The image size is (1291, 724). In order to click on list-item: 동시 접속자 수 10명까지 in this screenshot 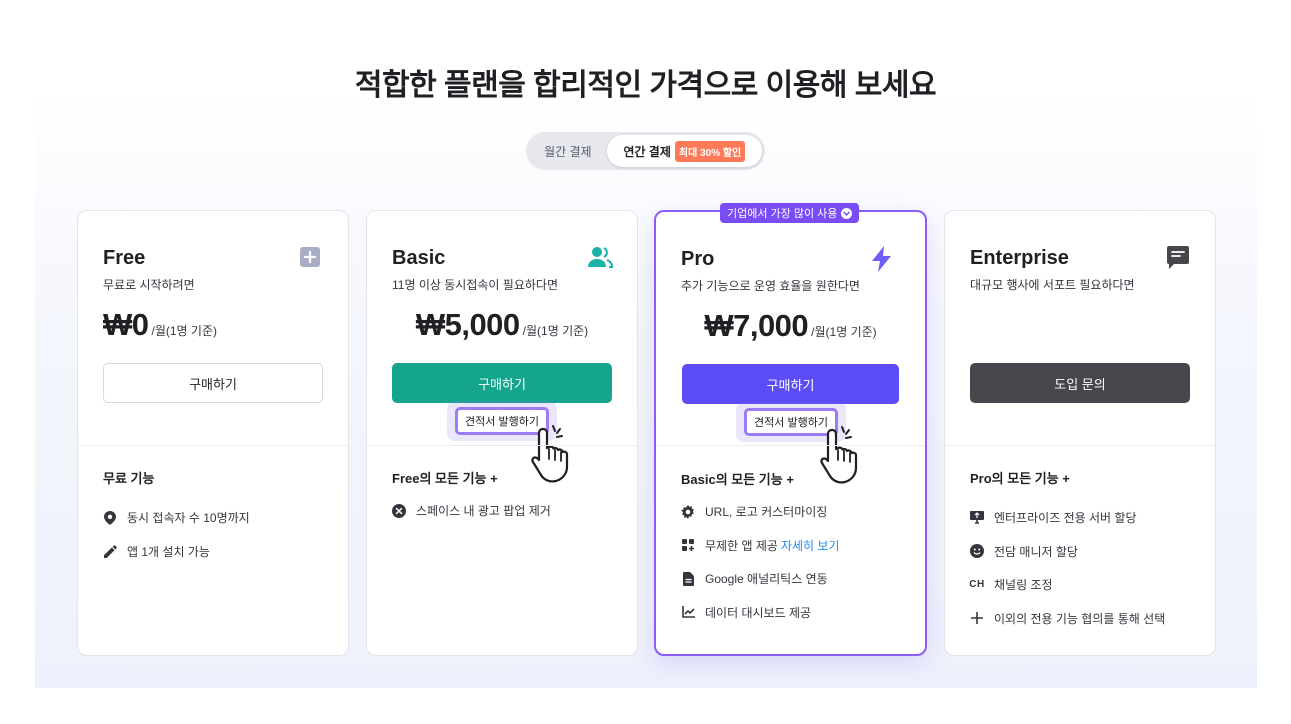, I will do `click(176, 518)`.